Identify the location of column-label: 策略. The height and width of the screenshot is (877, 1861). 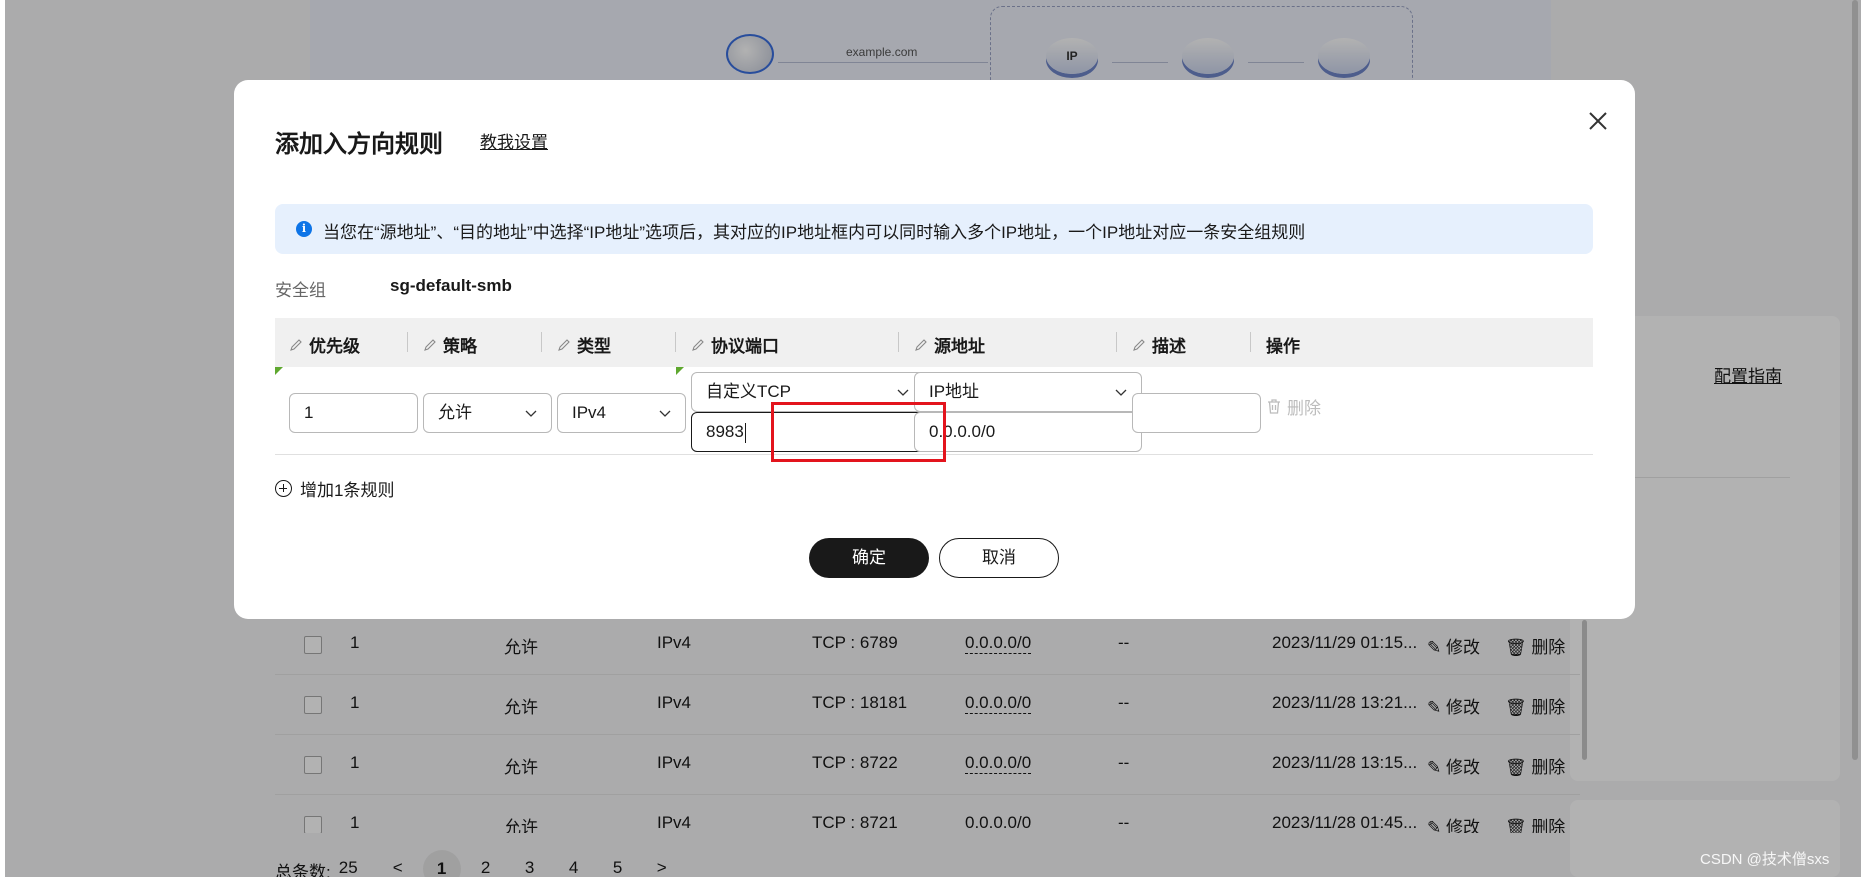
(460, 346).